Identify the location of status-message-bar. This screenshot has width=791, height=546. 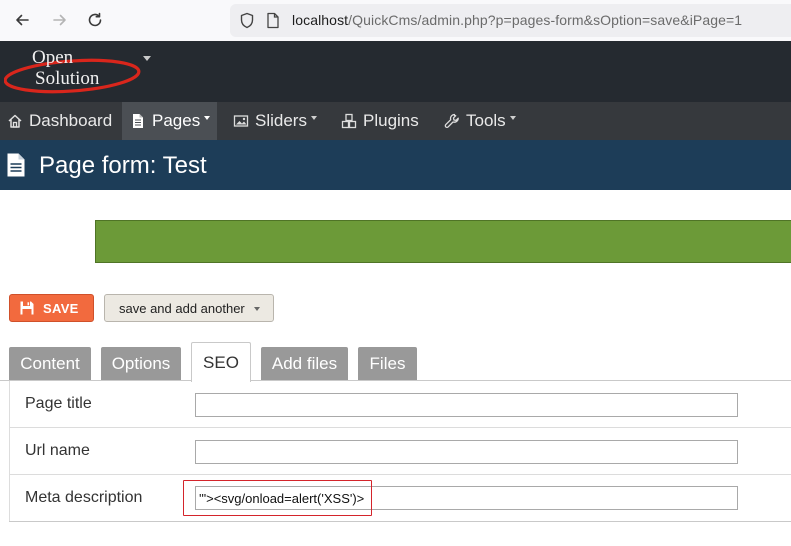
(443, 241).